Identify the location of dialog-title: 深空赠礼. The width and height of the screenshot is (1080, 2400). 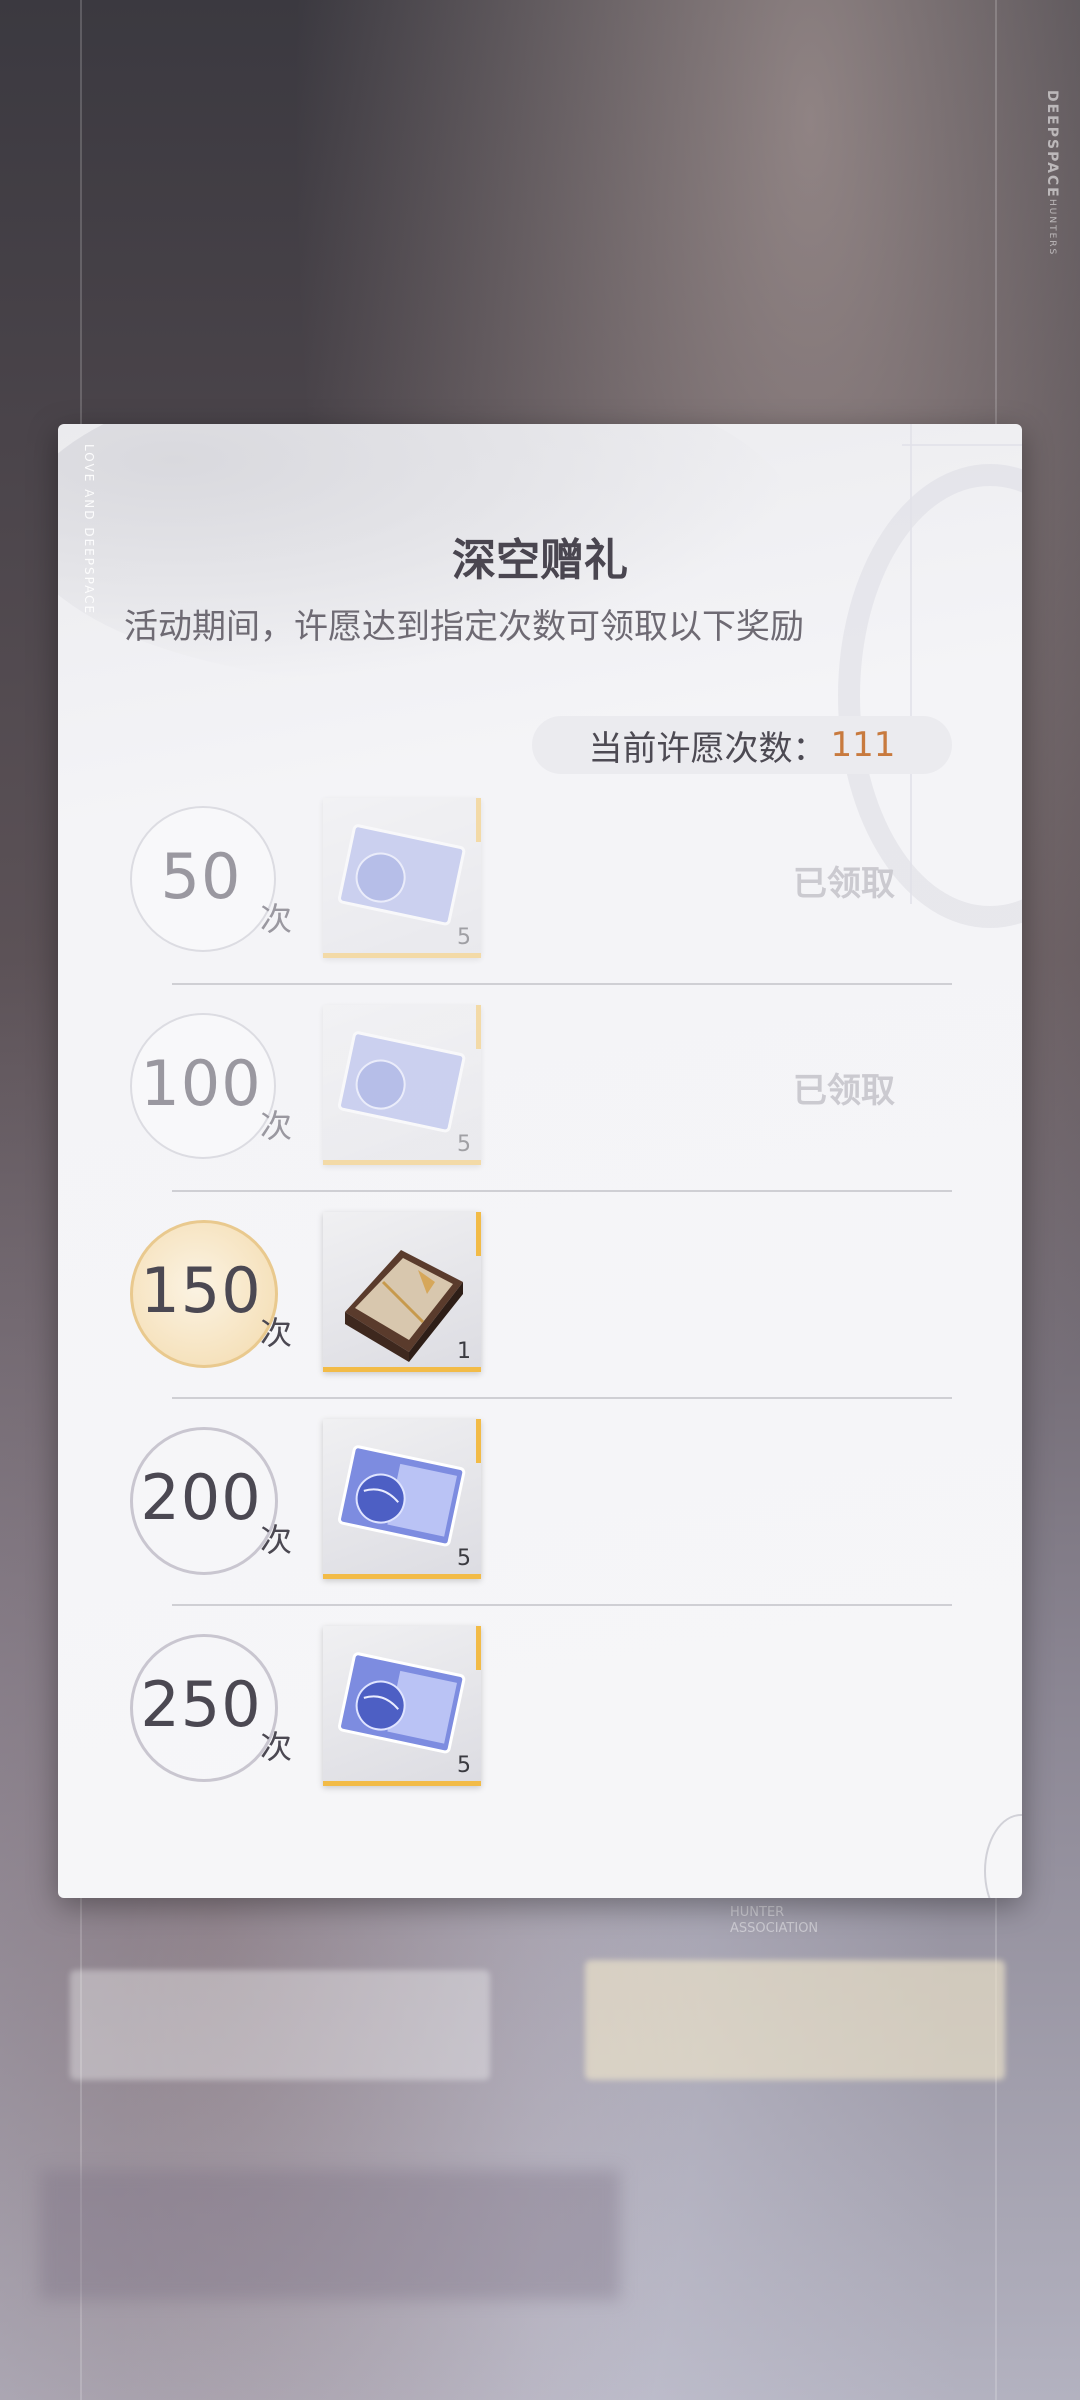
(540, 560).